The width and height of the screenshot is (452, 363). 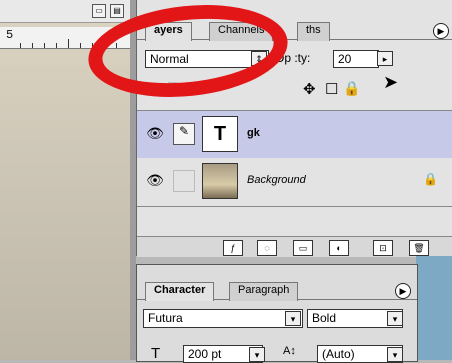 I want to click on layer-name: gk, so click(x=253, y=133).